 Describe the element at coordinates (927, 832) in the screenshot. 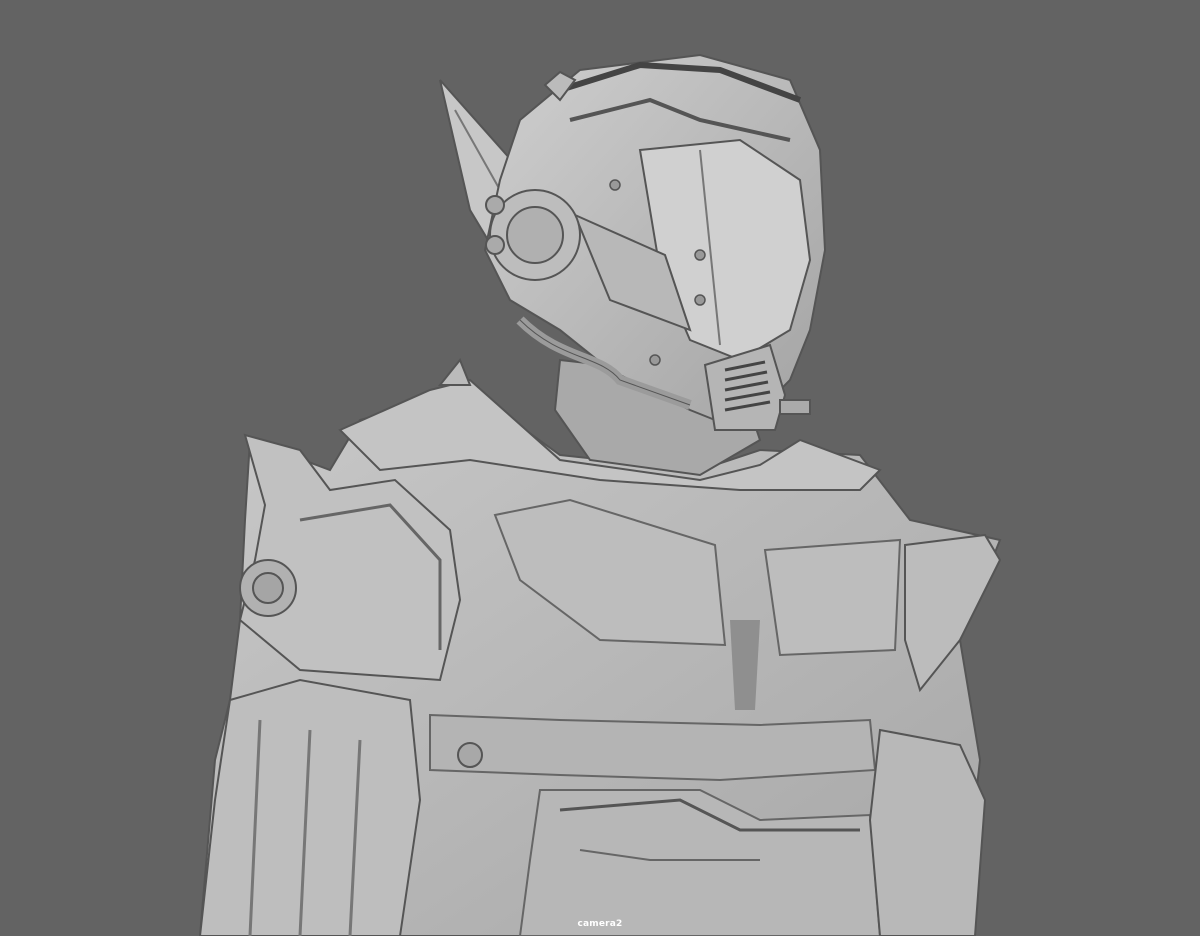

I see `arm-right` at that location.